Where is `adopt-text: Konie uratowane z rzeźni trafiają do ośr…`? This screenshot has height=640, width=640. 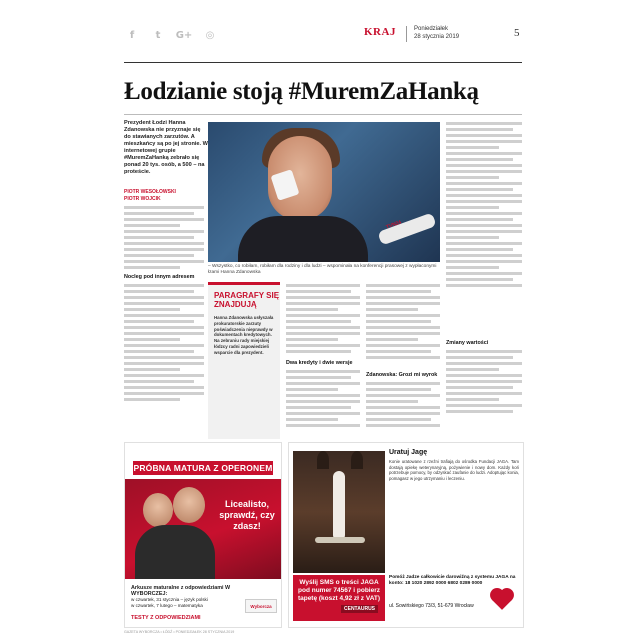 adopt-text: Konie uratowane z rzeźni trafiają do ośr… is located at coordinates (454, 470).